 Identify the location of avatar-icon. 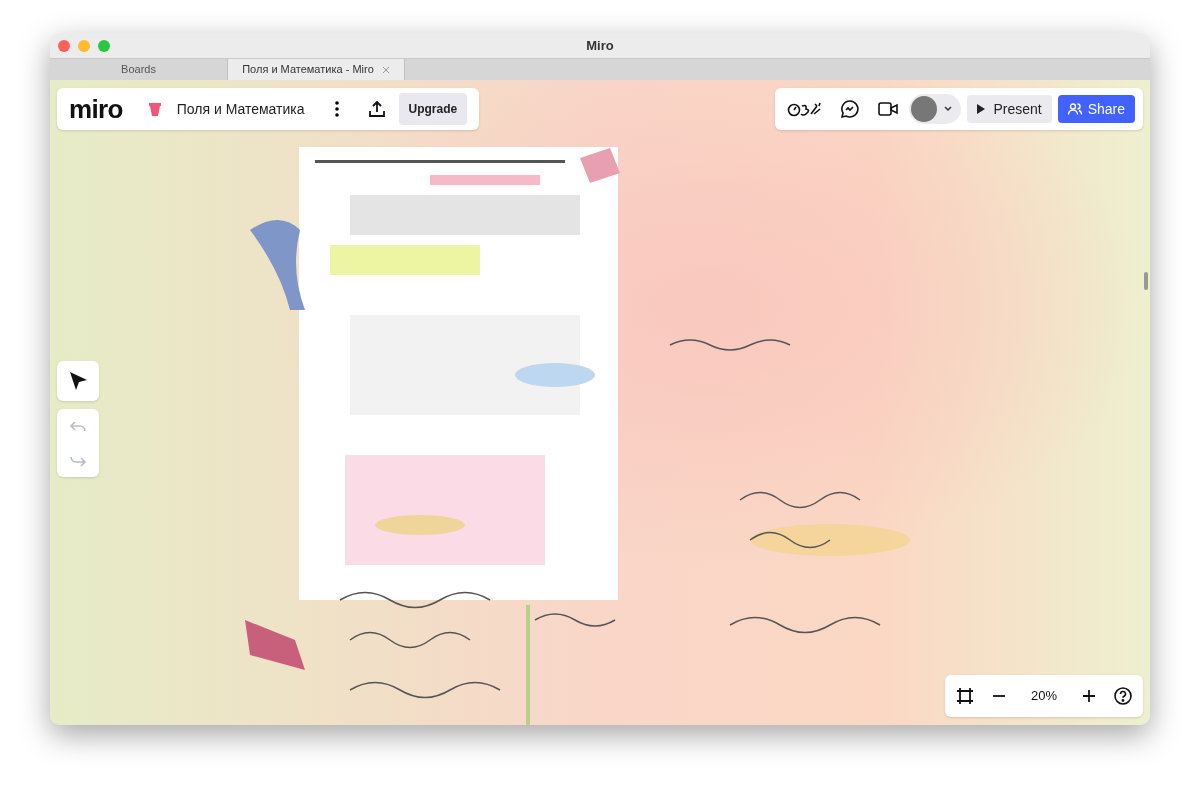
(924, 109).